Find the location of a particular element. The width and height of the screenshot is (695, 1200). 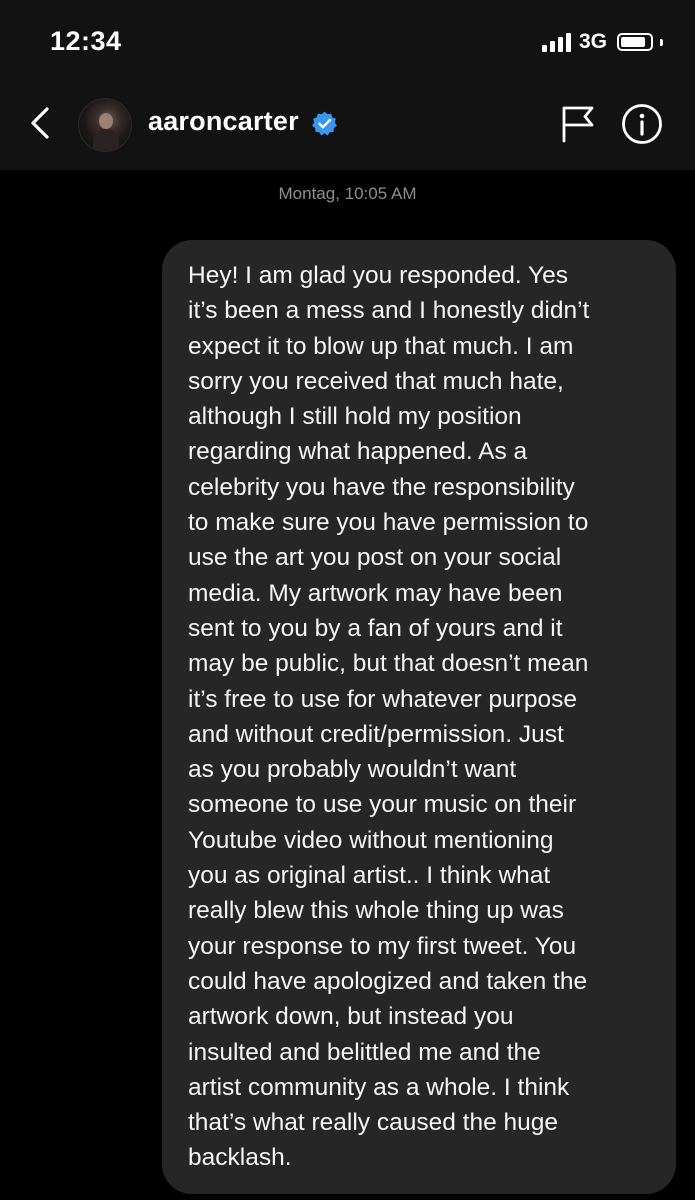

battery-icon is located at coordinates (635, 42).